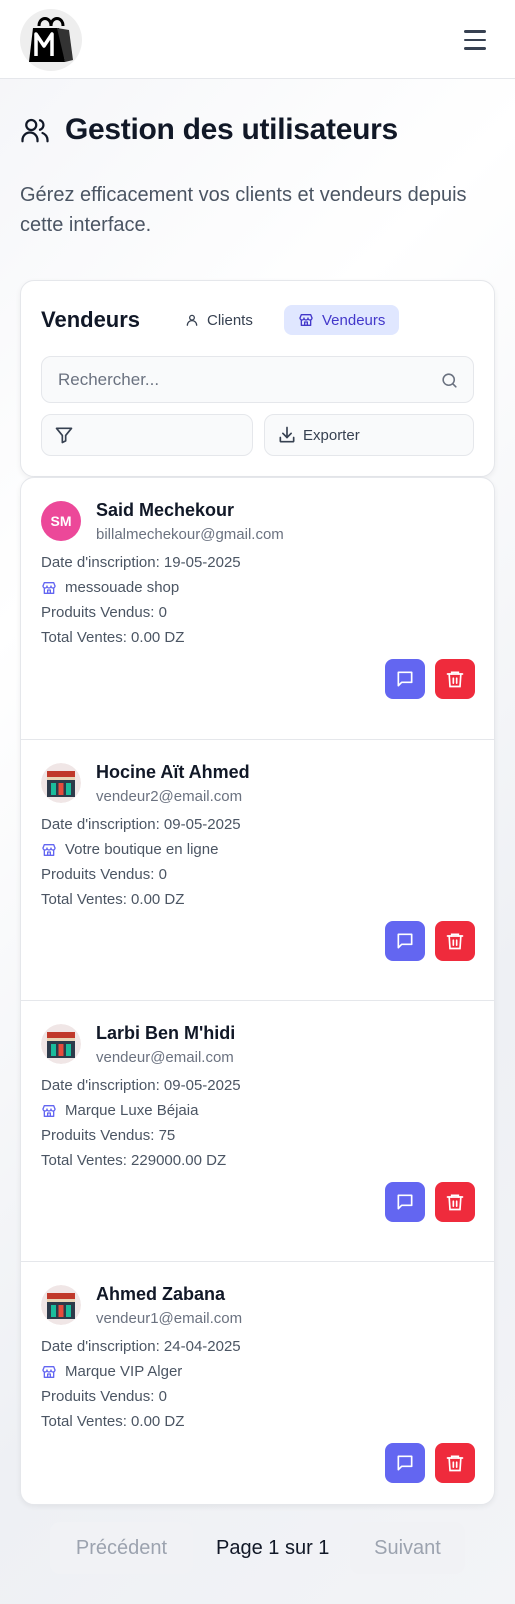 Image resolution: width=515 pixels, height=1604 pixels. Describe the element at coordinates (231, 129) in the screenshot. I see `page-title: Gestion des utilisateurs` at that location.